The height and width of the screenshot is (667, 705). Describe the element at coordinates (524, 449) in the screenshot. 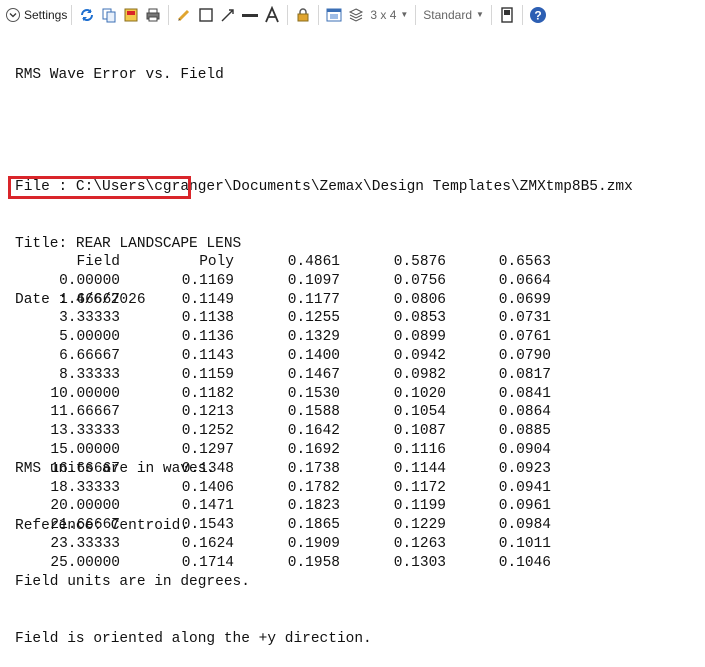

I see `table-cell: 0.0904` at that location.